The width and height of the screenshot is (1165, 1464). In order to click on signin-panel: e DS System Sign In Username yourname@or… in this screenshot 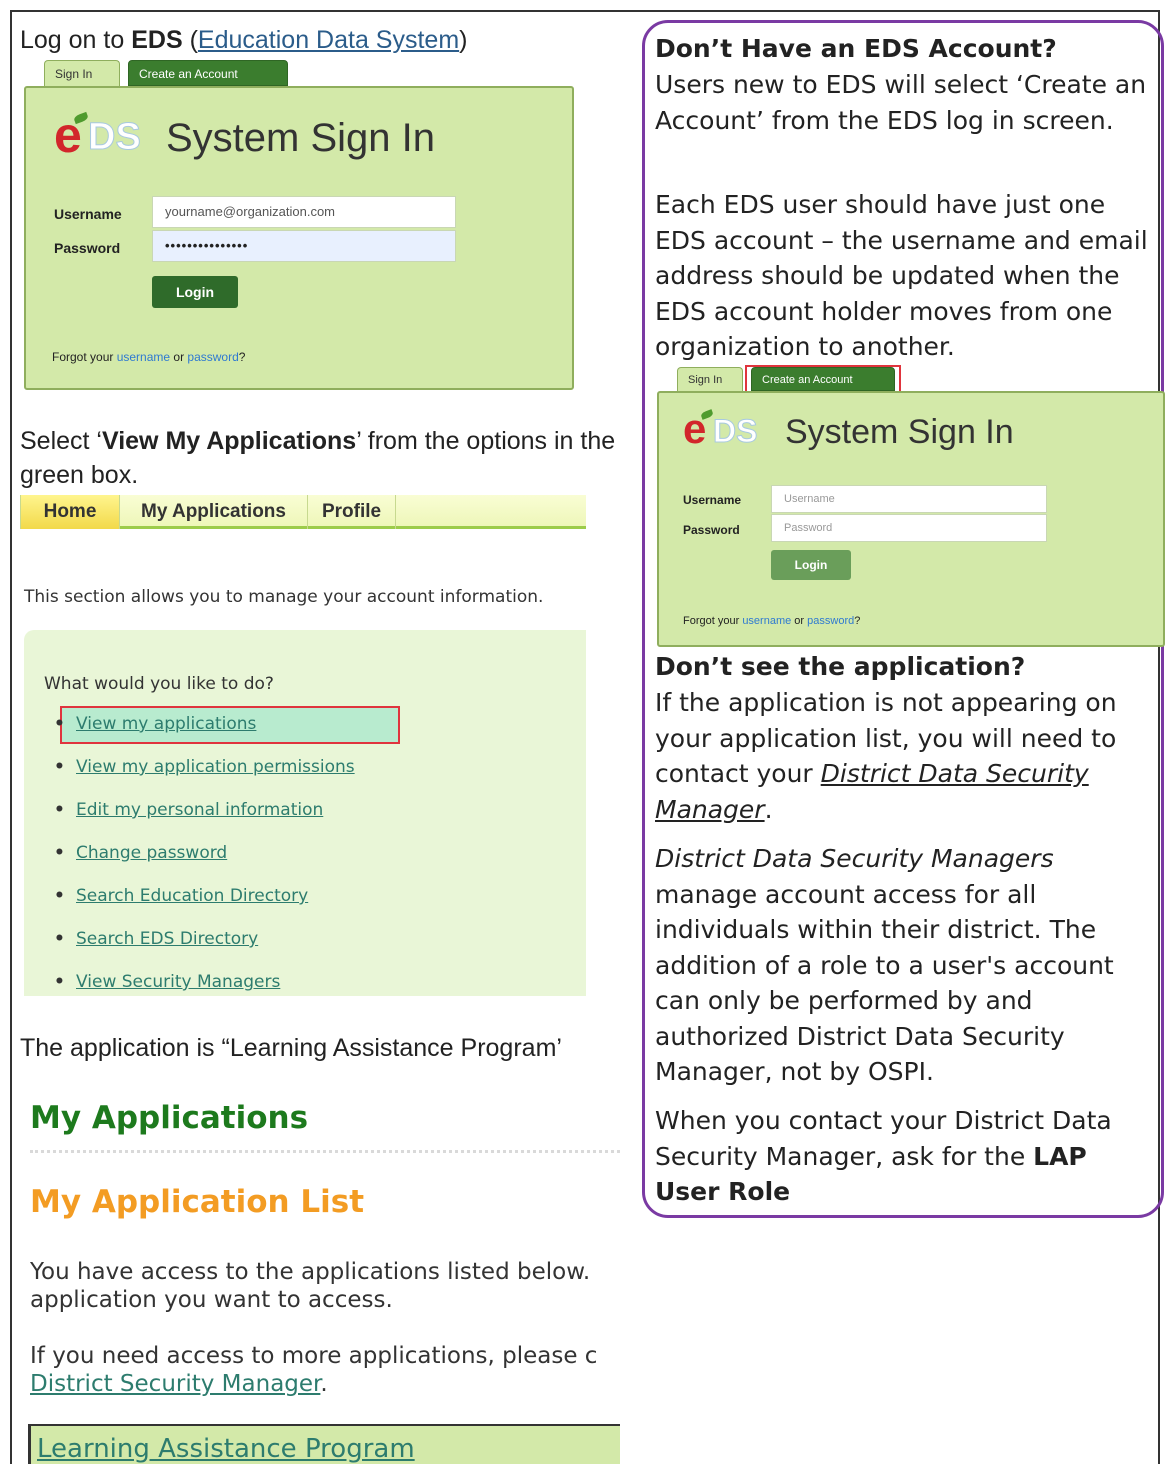, I will do `click(299, 238)`.